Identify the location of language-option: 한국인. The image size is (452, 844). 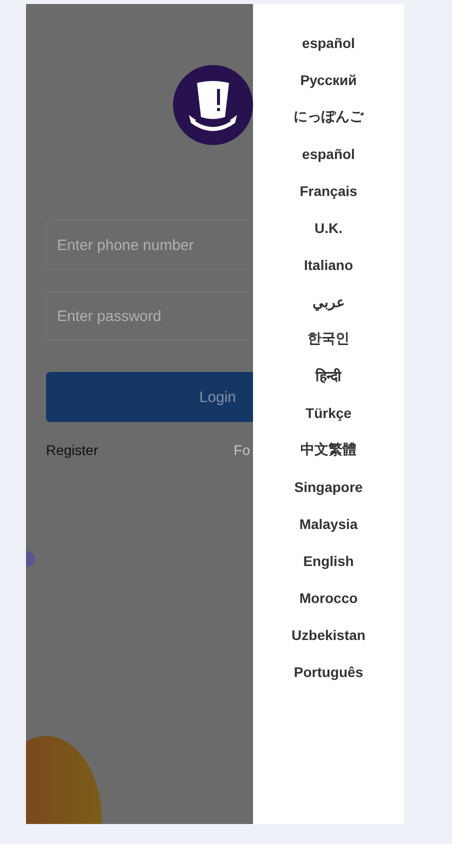
(329, 338).